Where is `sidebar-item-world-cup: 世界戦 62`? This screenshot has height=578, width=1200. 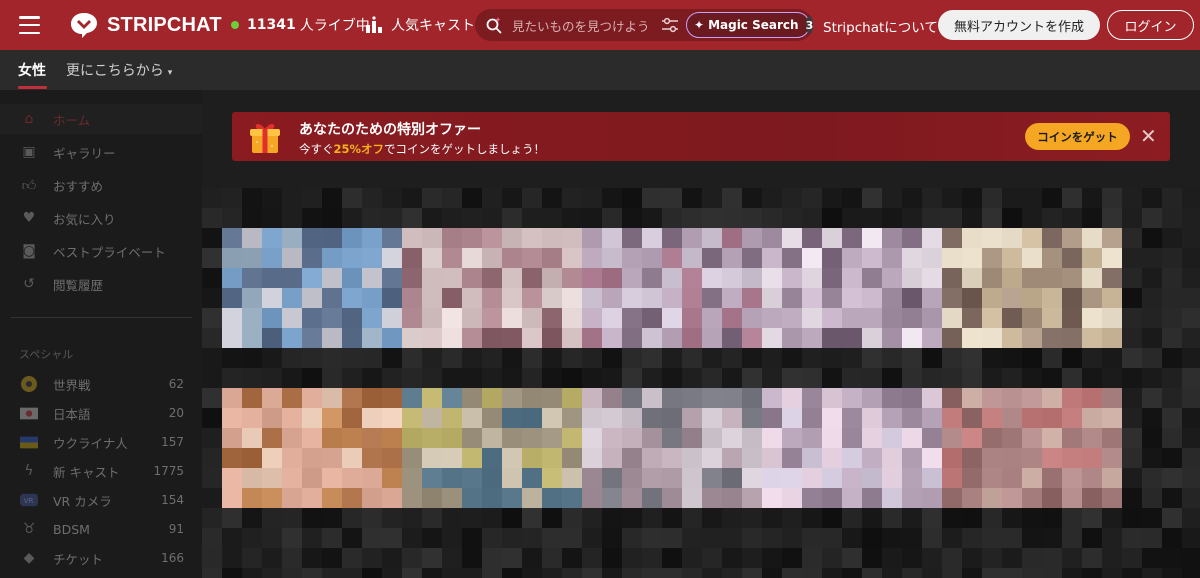 sidebar-item-world-cup: 世界戦 62 is located at coordinates (101, 384).